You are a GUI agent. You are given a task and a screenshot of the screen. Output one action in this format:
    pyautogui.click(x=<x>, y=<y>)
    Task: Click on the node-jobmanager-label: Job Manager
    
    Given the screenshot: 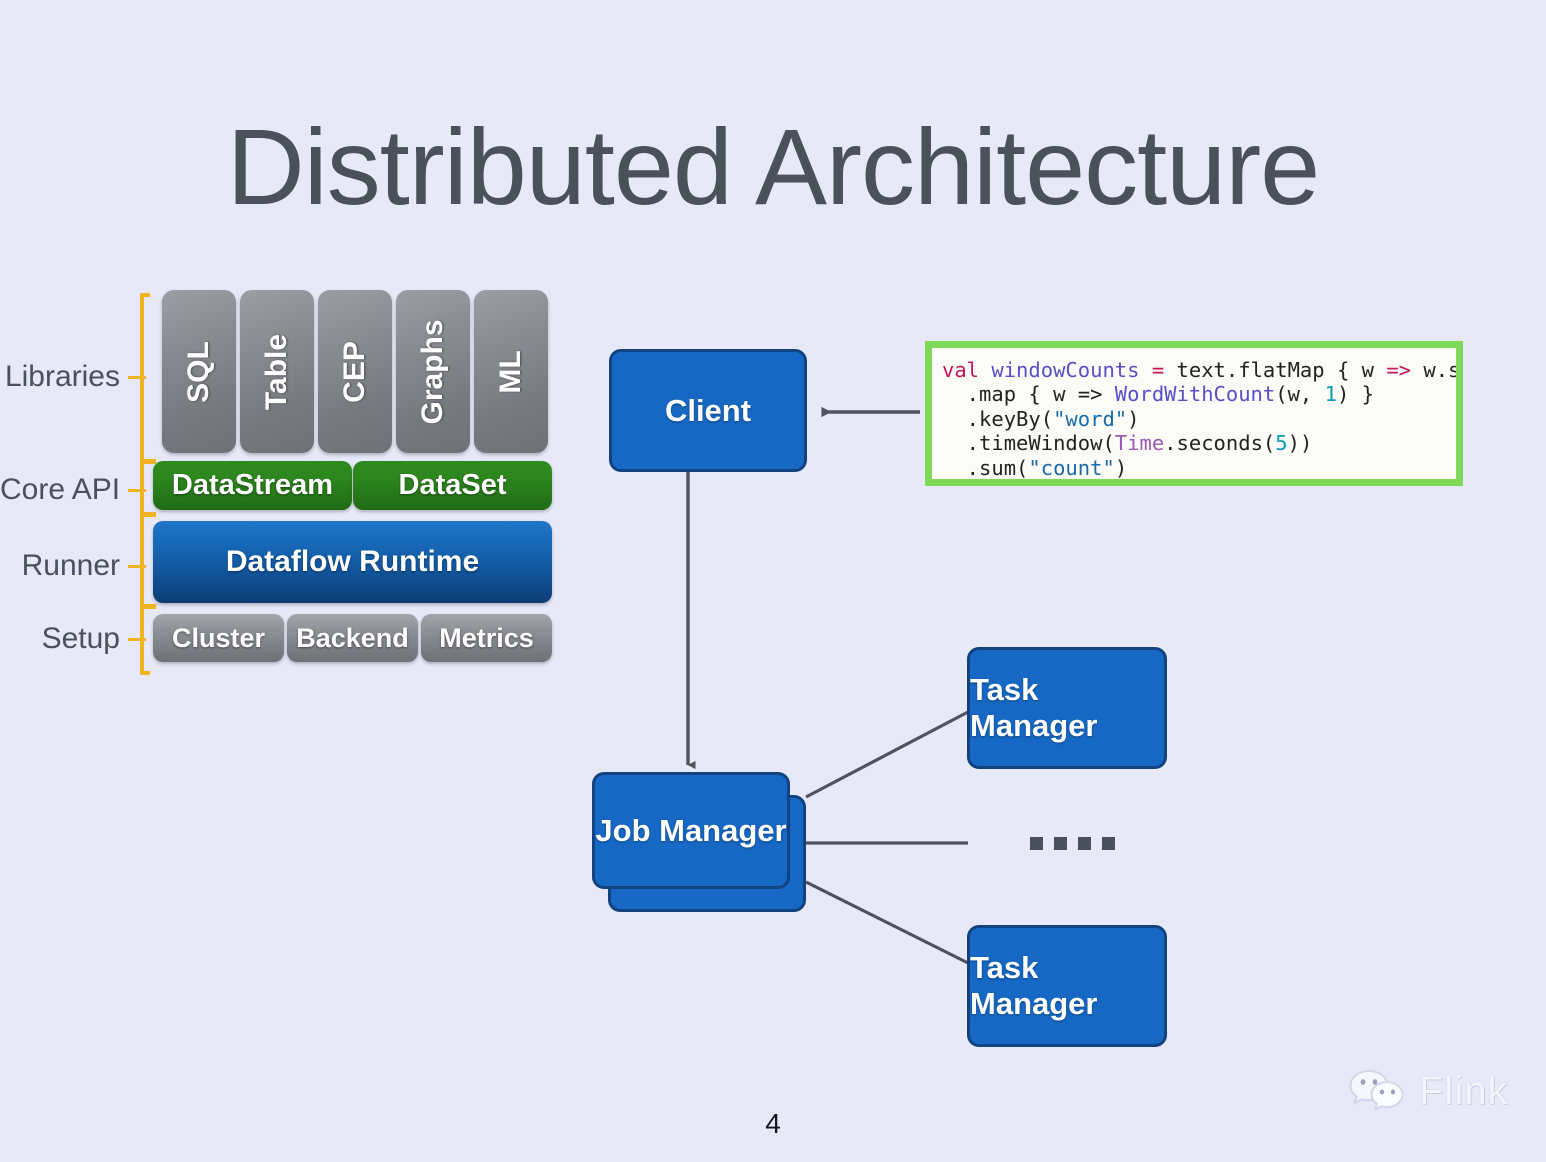 What is the action you would take?
    pyautogui.click(x=691, y=830)
    